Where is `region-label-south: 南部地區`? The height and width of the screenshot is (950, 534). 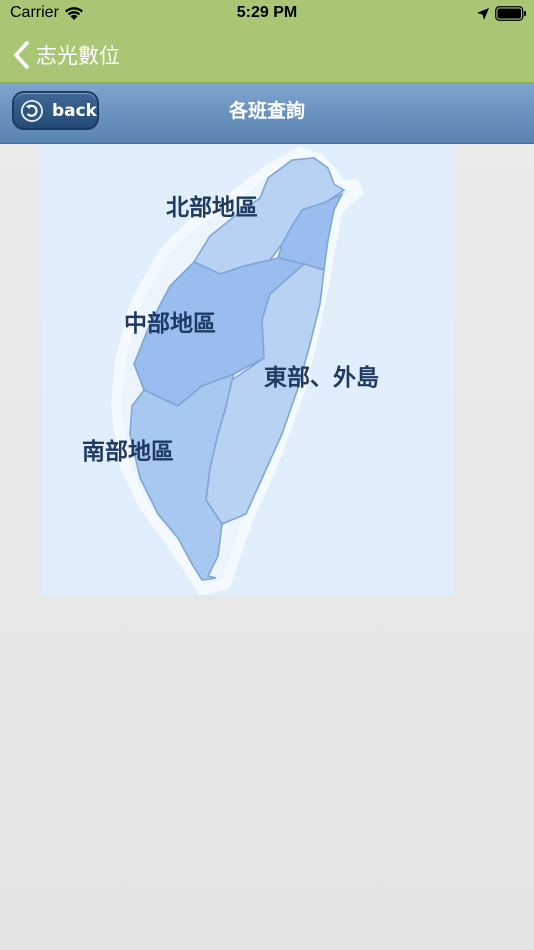 region-label-south: 南部地區 is located at coordinates (128, 451).